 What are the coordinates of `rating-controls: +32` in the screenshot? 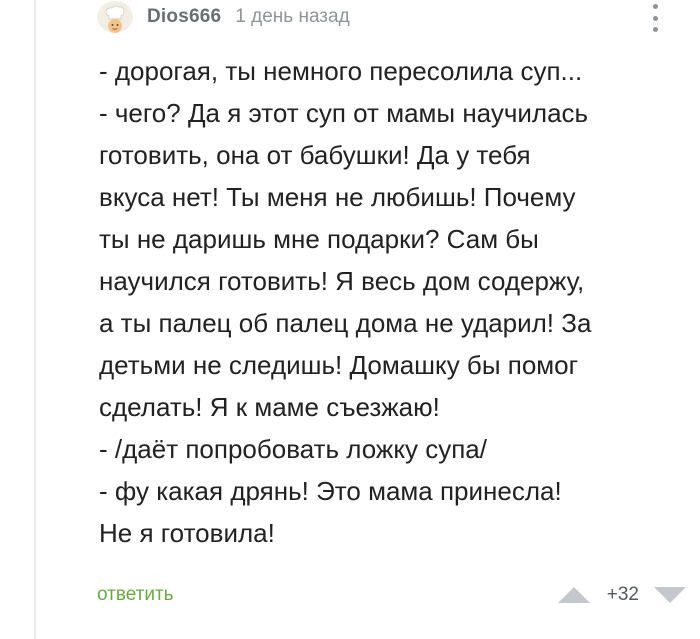 It's located at (622, 595).